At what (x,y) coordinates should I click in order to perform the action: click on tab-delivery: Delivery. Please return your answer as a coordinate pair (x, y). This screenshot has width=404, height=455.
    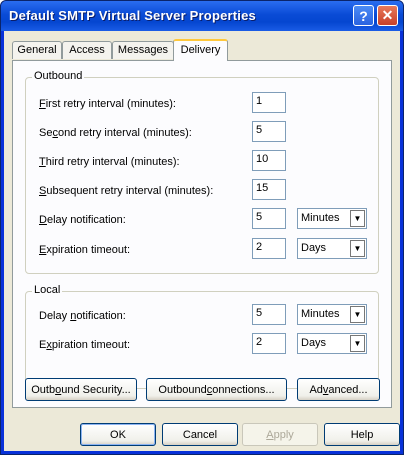
    Looking at the image, I should click on (200, 50).